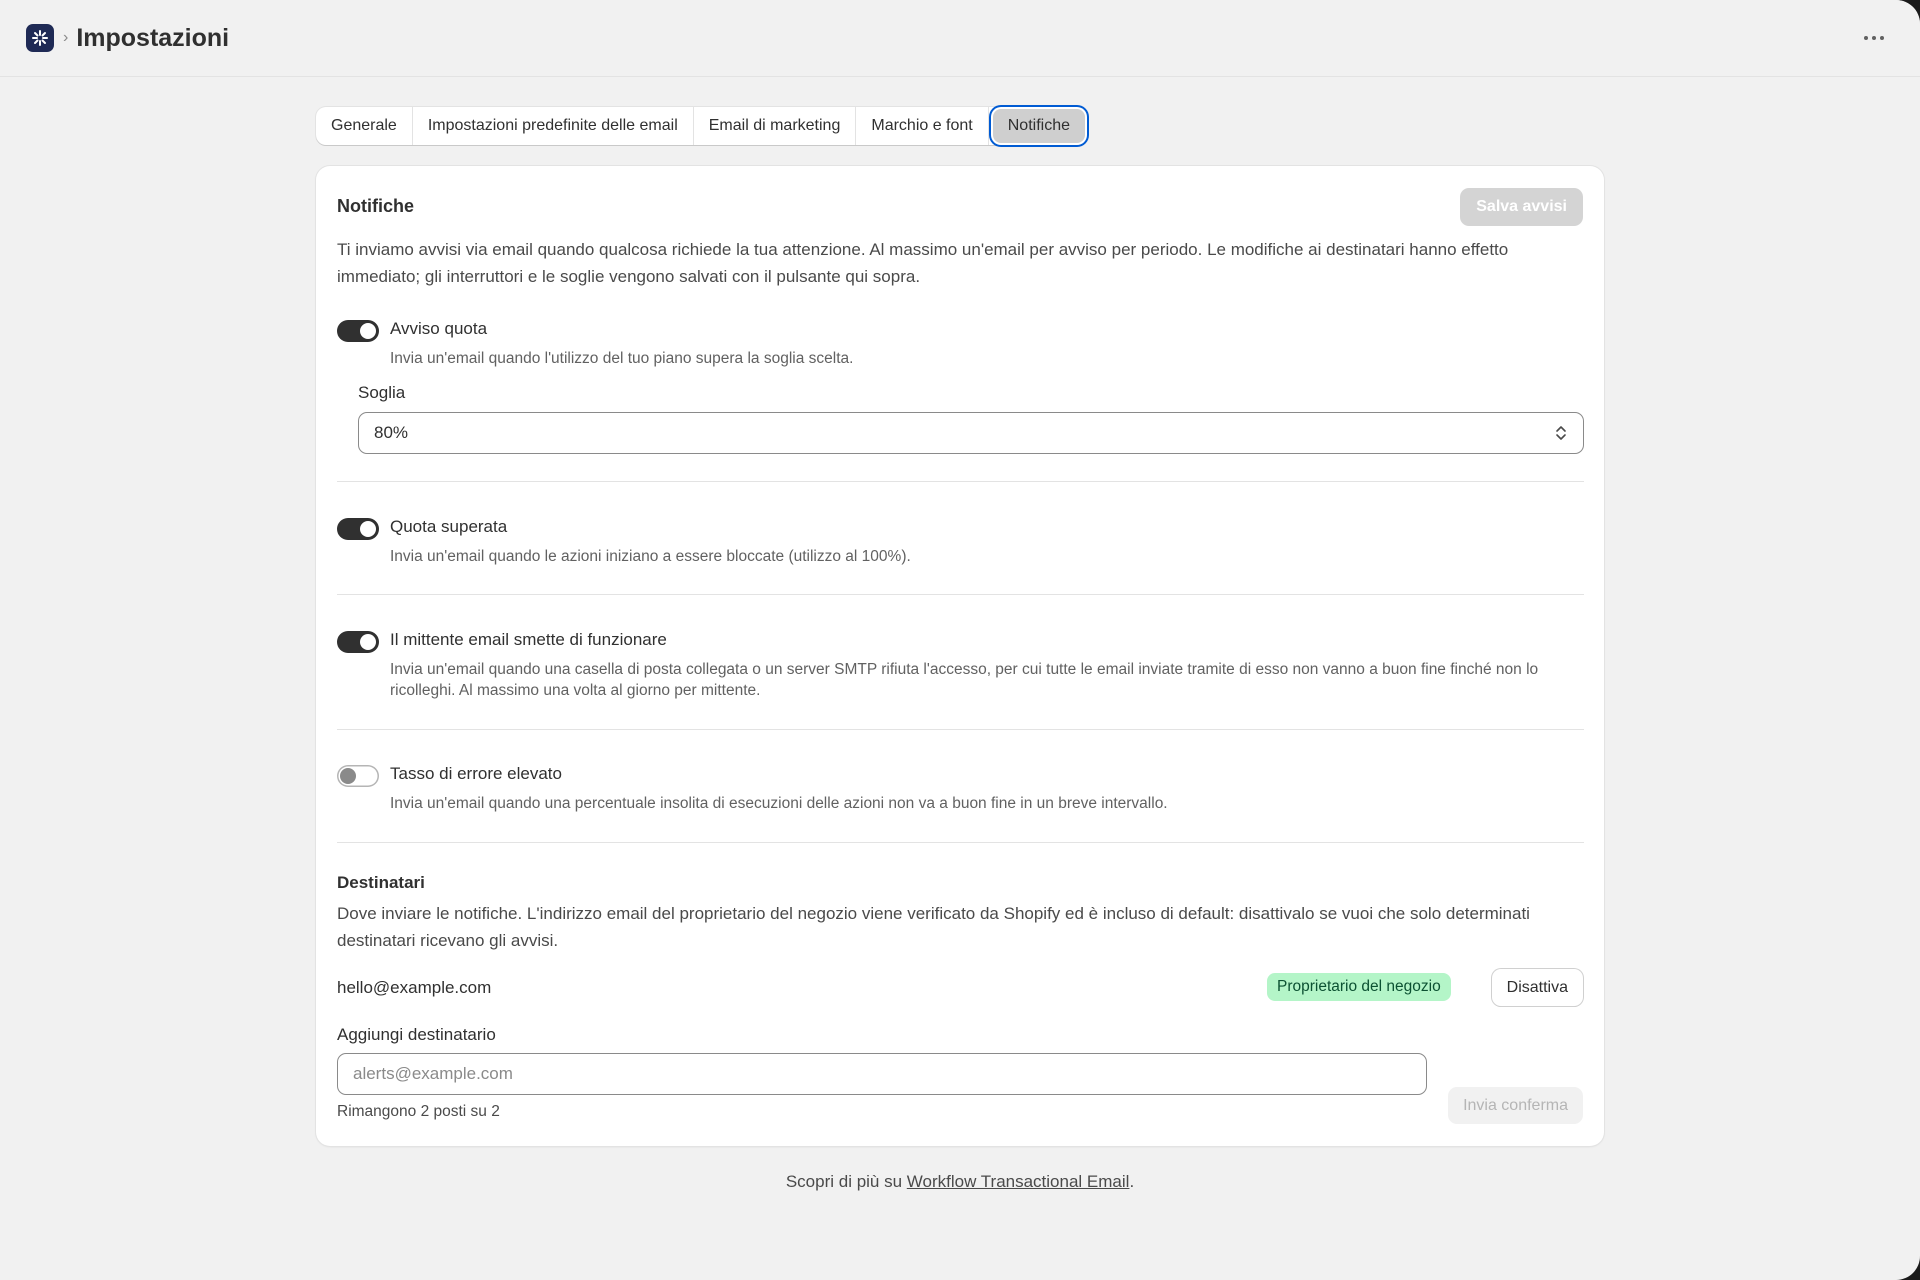 This screenshot has height=1280, width=1920. I want to click on more-actions-button, so click(1874, 38).